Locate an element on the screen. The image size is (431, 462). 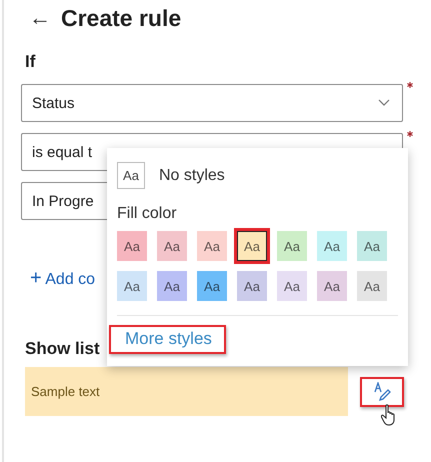
no-styles-label: No styles is located at coordinates (192, 175).